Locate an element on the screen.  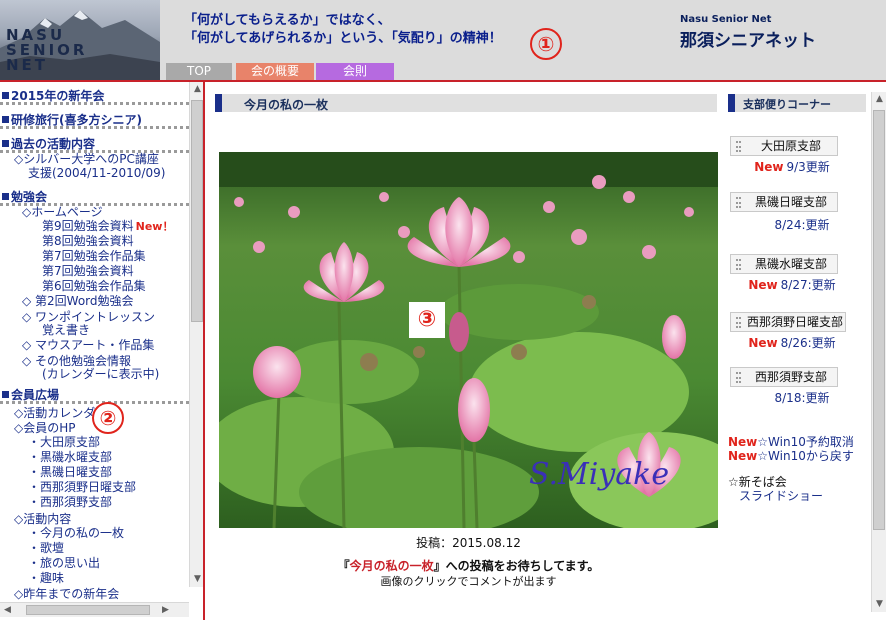
sidebar-item-silver-univ-sub: 支援(2004/11-2010/09) is located at coordinates (96, 173).